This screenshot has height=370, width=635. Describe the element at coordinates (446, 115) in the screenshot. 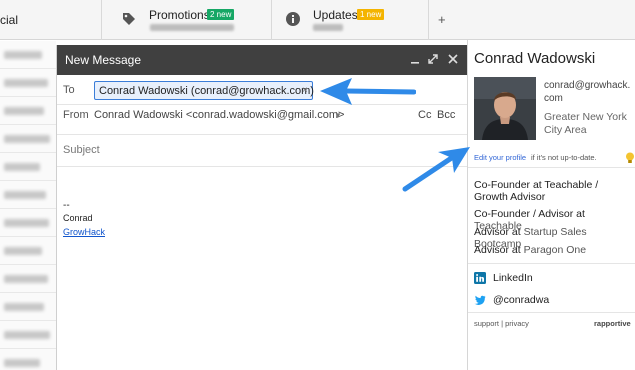

I see `bcc-button: Bcc` at that location.